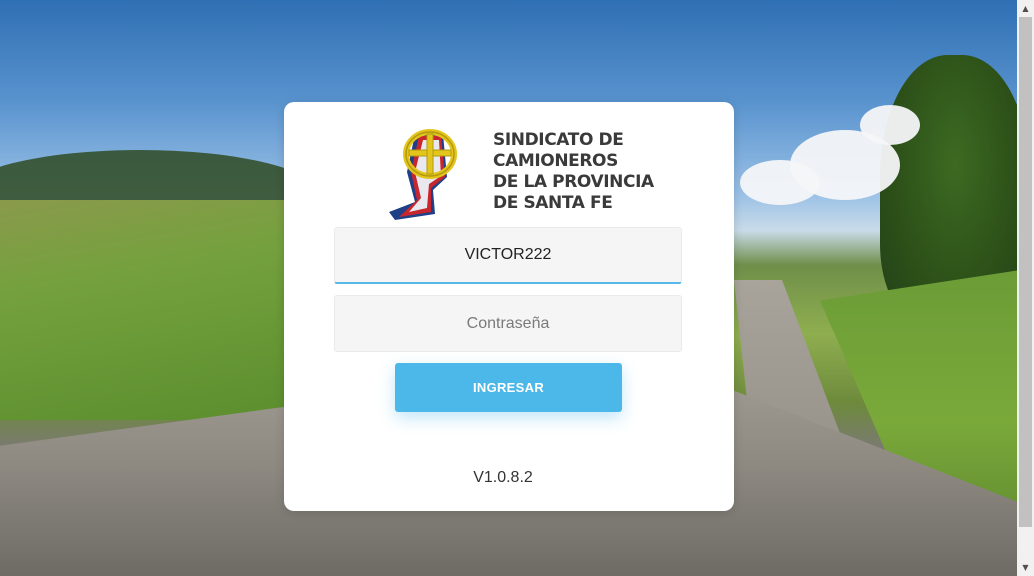 The width and height of the screenshot is (1034, 576). I want to click on background-field, so click(150, 310).